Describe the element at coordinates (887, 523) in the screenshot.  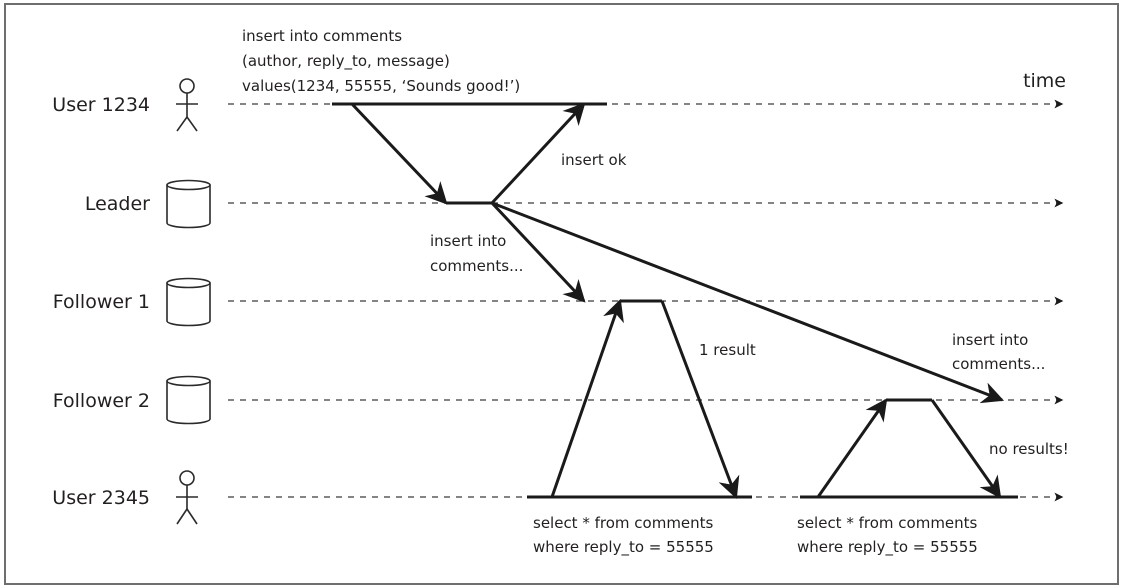
I see `note-read-query-2-line-1: select * from comments` at that location.